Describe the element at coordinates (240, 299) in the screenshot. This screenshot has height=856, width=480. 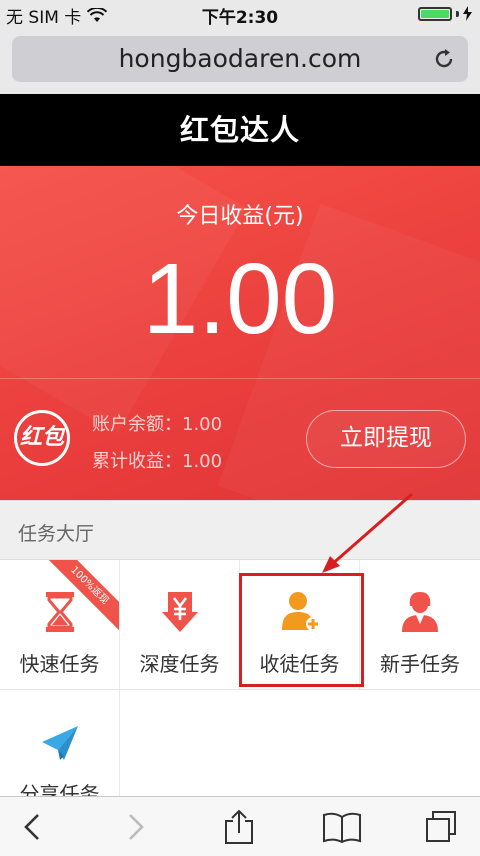
I see `today-earnings-value: 1.00` at that location.